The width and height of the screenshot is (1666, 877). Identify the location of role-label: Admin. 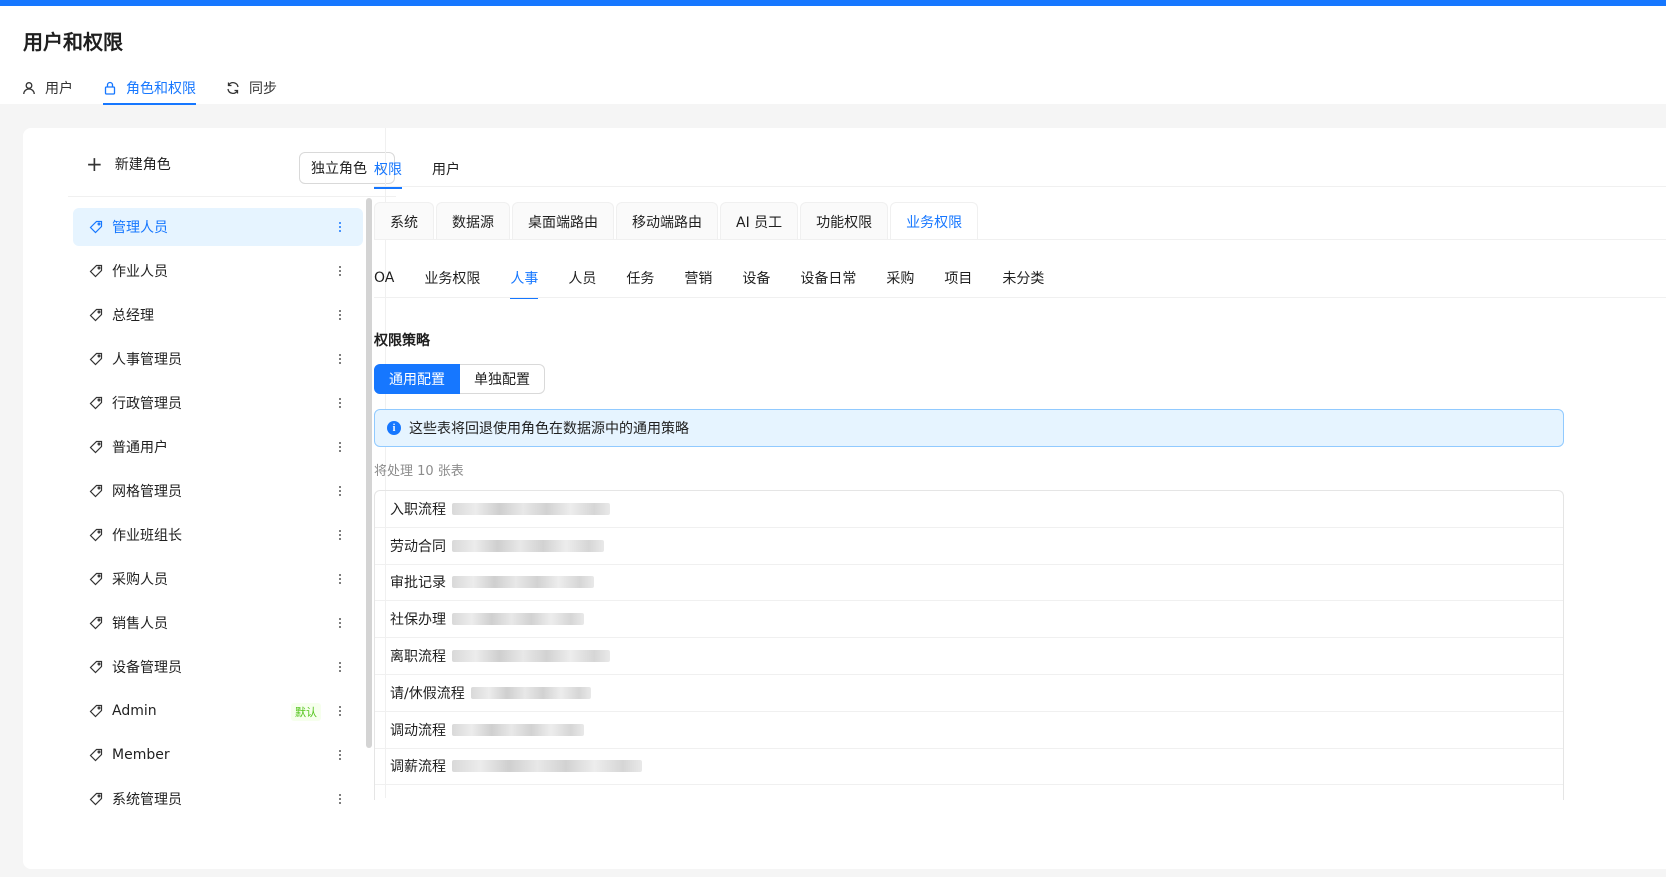
(134, 711).